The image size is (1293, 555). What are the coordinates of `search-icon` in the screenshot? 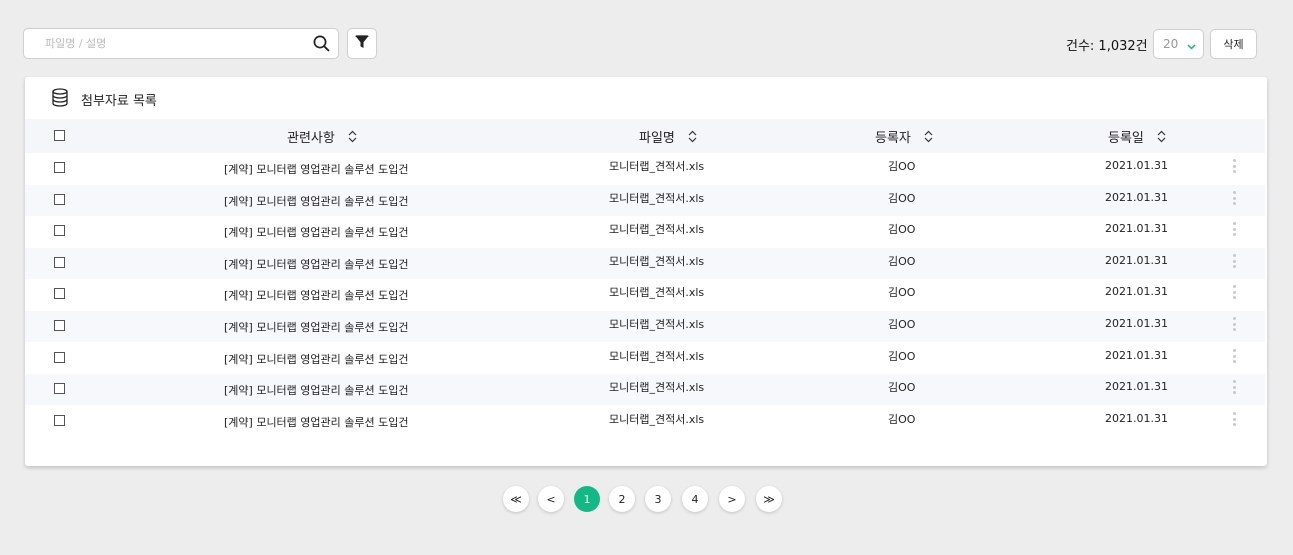 It's located at (321, 43).